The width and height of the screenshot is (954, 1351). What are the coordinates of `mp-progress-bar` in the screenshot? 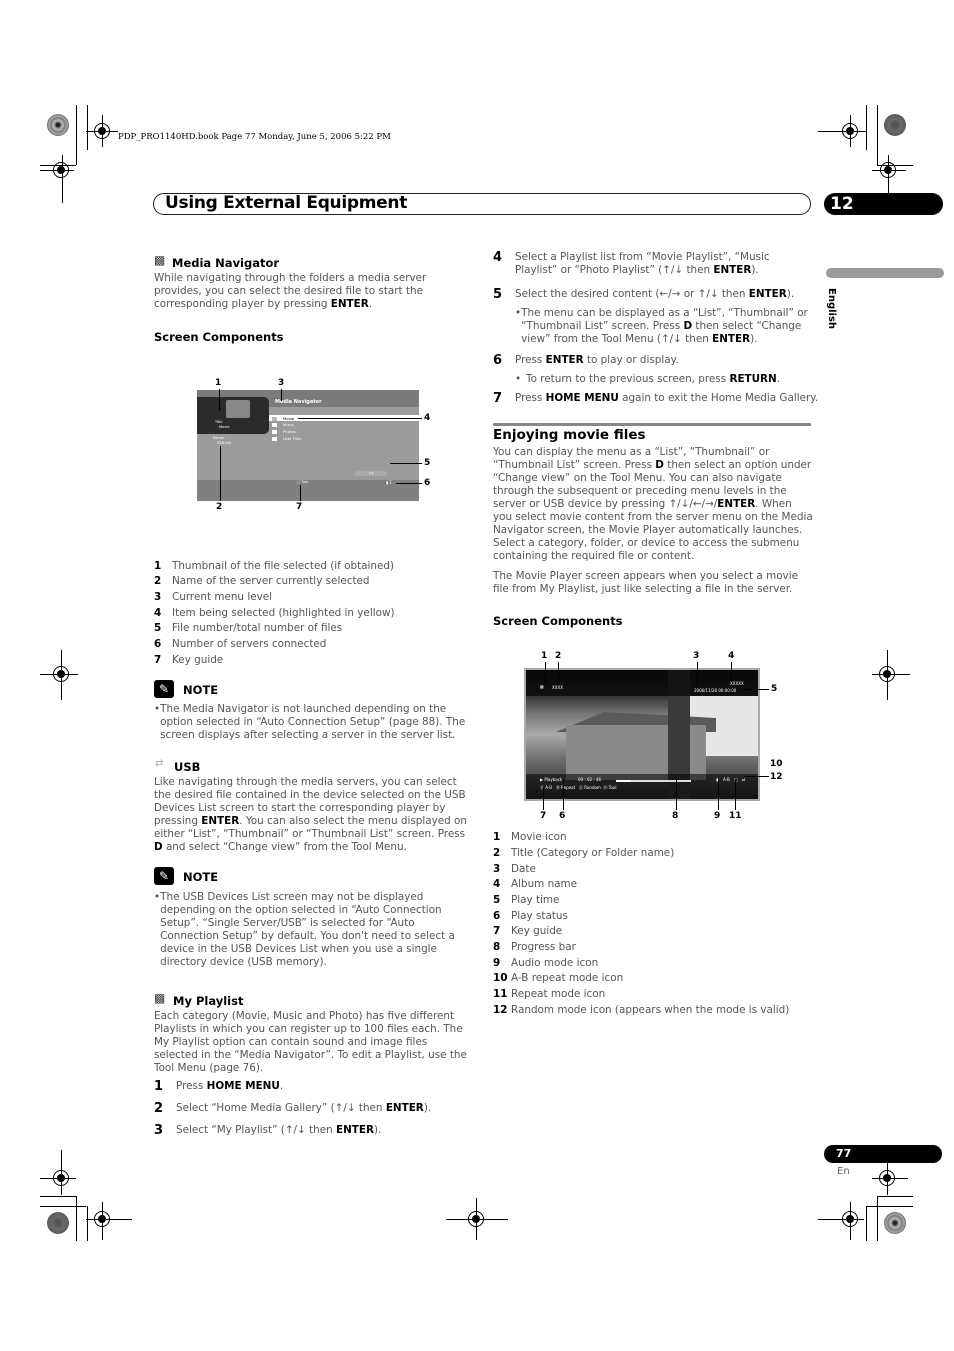 It's located at (653, 781).